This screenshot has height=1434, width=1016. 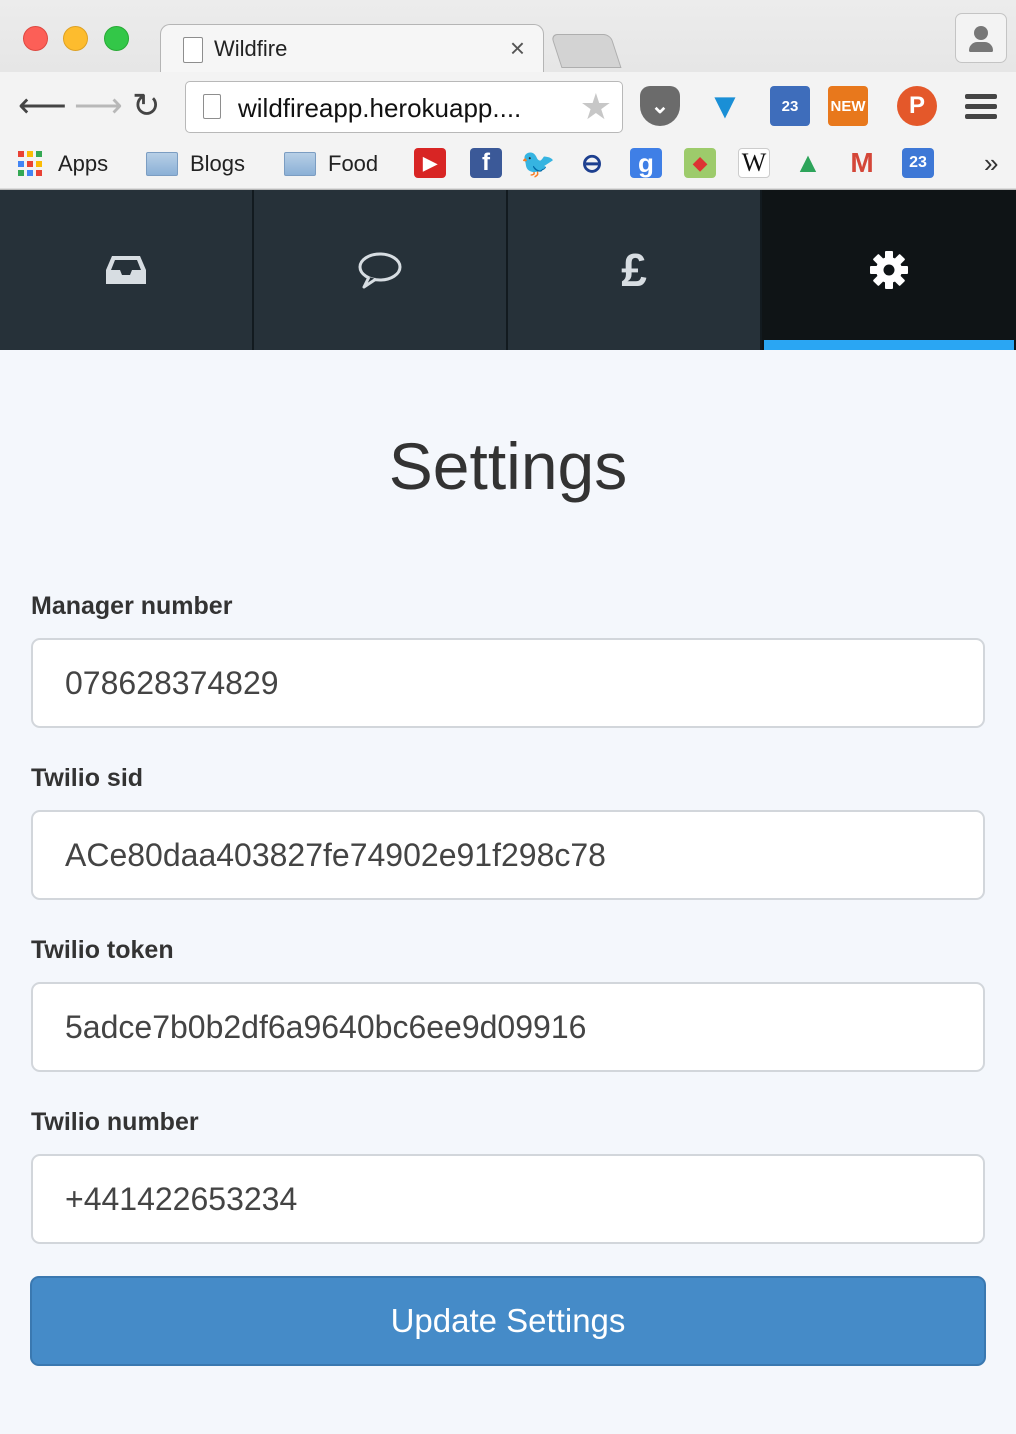 I want to click on zoom-window-button, so click(x=116, y=38).